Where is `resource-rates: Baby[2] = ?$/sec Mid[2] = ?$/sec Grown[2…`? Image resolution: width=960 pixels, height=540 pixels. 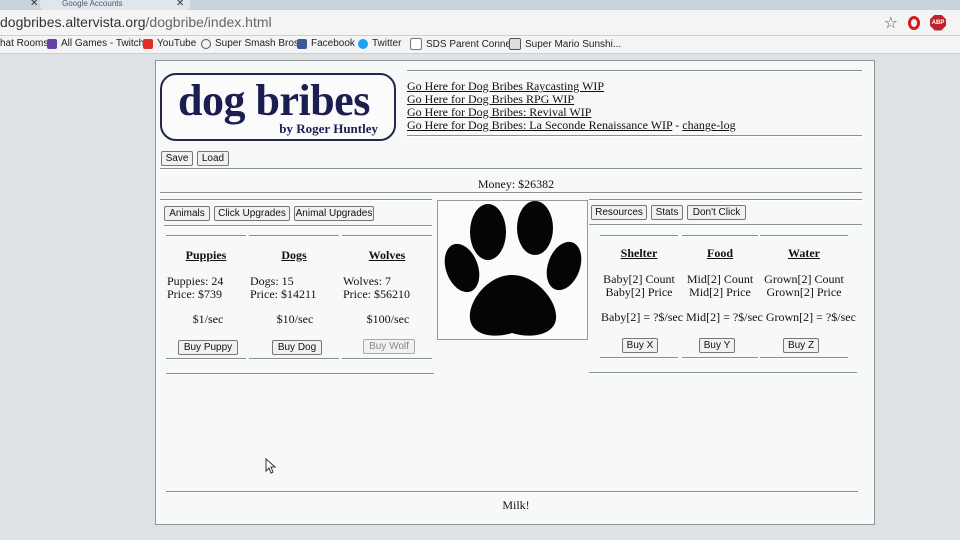
resource-rates: Baby[2] = ?$/sec Mid[2] = ?$/sec Grown[2… is located at coordinates (728, 317).